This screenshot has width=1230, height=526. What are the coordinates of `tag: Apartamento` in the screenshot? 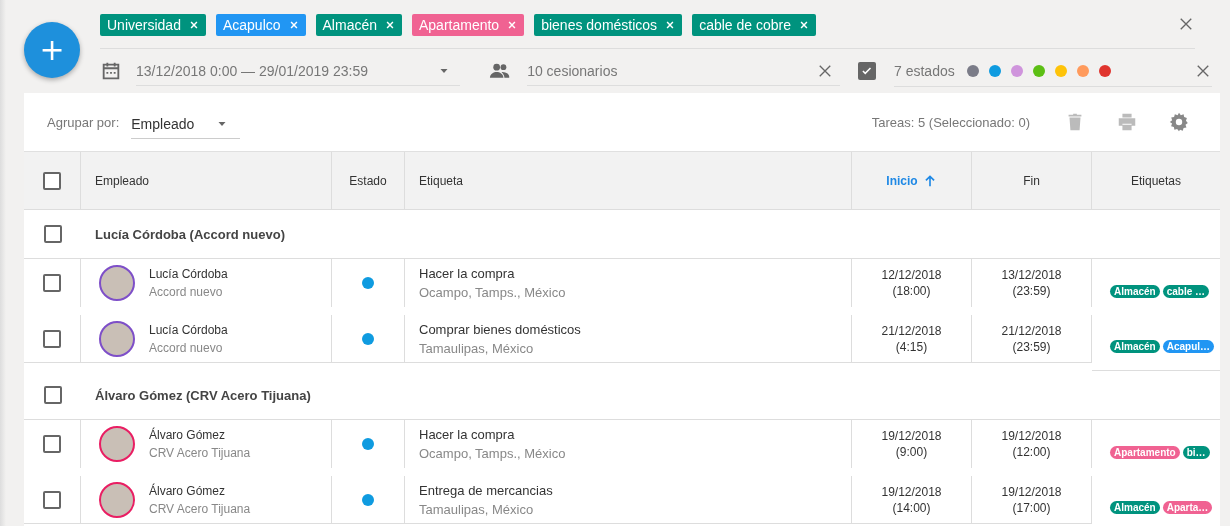 It's located at (1145, 452).